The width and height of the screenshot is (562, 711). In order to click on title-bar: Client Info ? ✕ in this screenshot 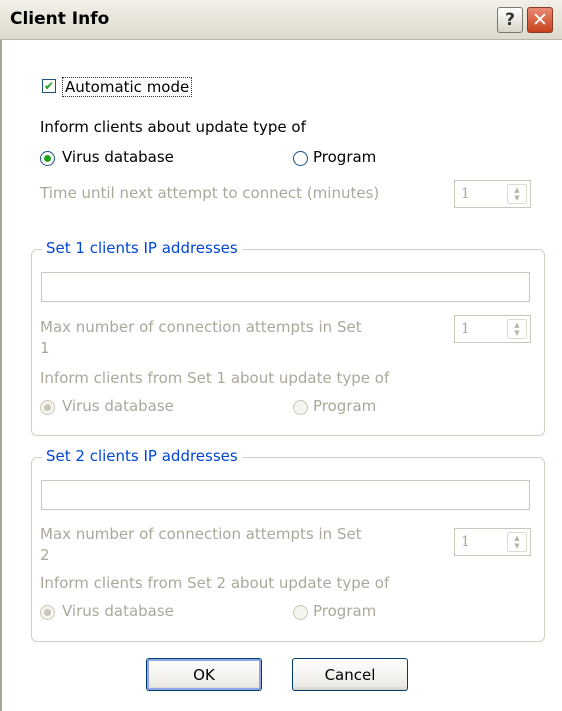, I will do `click(281, 20)`.